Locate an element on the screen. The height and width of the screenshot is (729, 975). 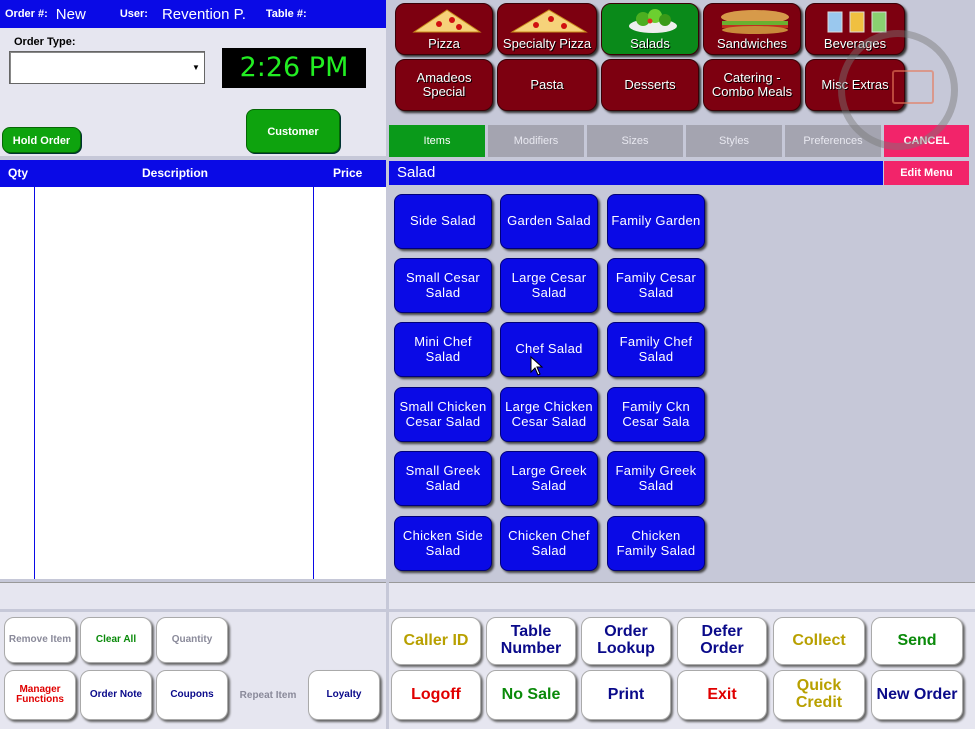
table-number-label: Table #: is located at coordinates (286, 14).